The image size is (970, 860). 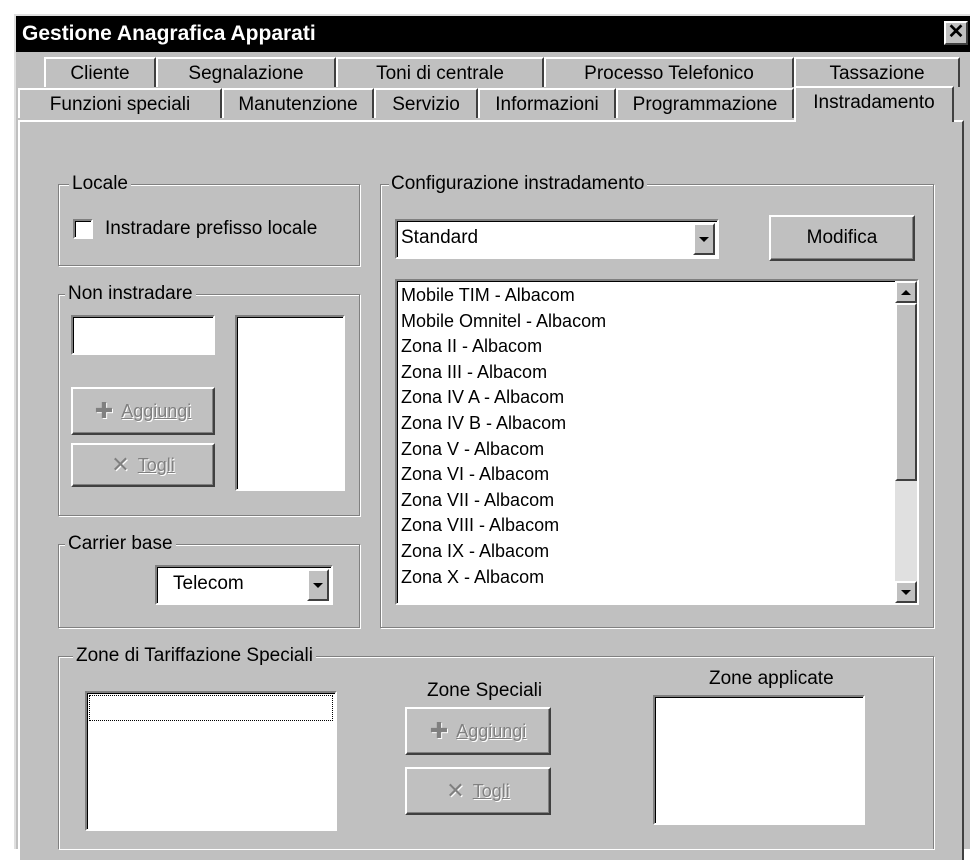 I want to click on carrier-selected: Telecom, so click(x=208, y=583).